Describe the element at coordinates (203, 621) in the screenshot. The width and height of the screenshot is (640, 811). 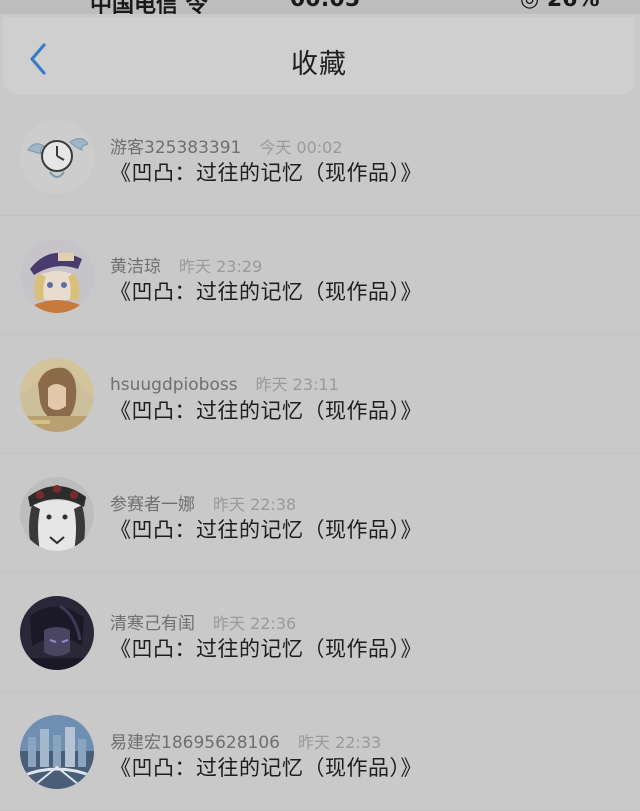
I see `item-meta: 清寒己有闺 昨天 22:36` at that location.